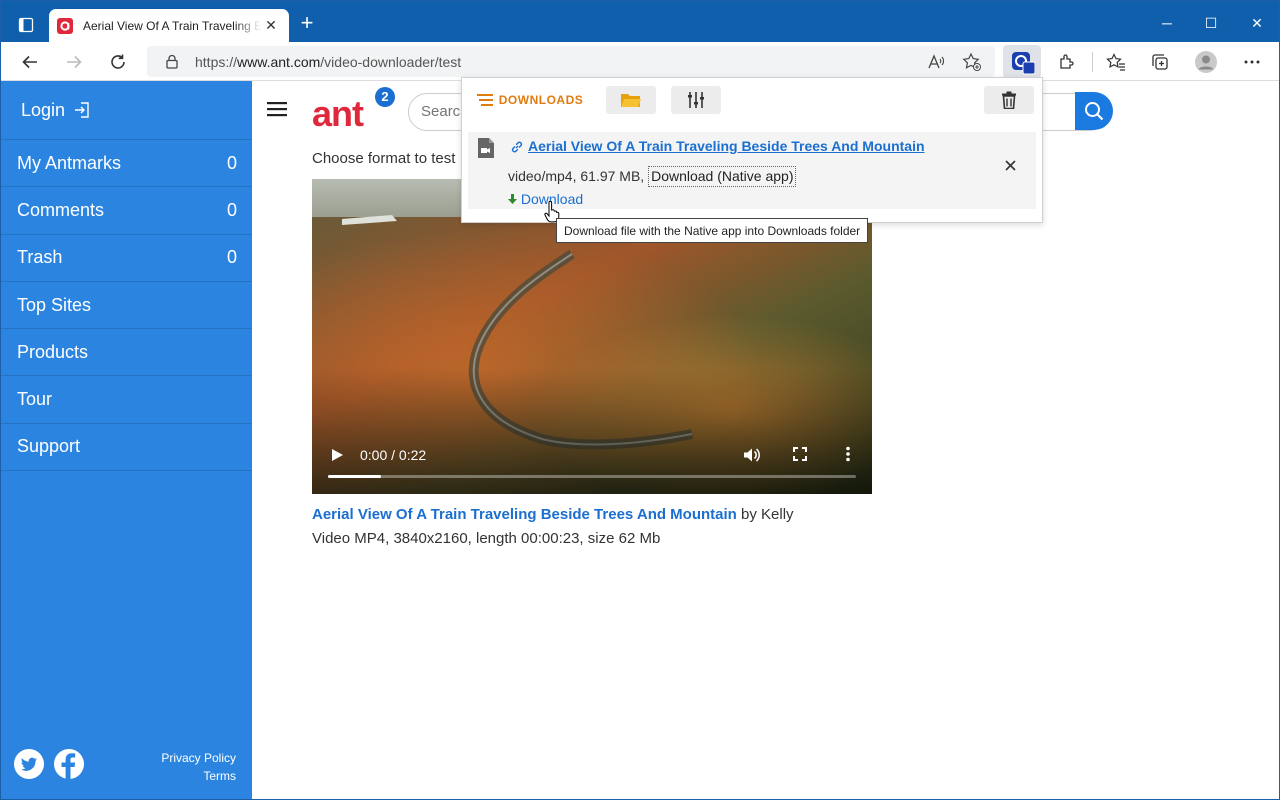 Image resolution: width=1280 pixels, height=800 pixels. What do you see at coordinates (65, 25) in the screenshot?
I see `ant-favicon-icon` at bounding box center [65, 25].